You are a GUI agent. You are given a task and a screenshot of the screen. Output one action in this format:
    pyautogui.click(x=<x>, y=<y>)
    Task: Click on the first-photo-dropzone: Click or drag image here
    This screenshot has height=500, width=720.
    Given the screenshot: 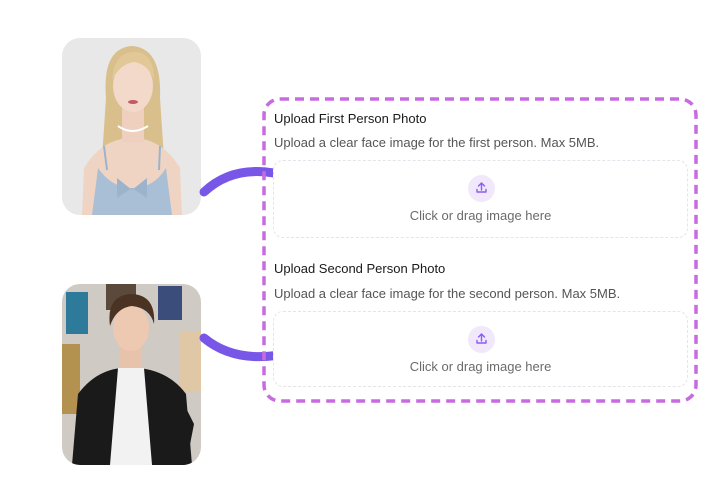 What is the action you would take?
    pyautogui.click(x=480, y=199)
    